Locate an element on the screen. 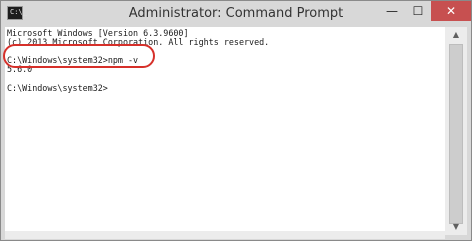 This screenshot has height=245, width=474. minimize-button: — is located at coordinates (392, 11).